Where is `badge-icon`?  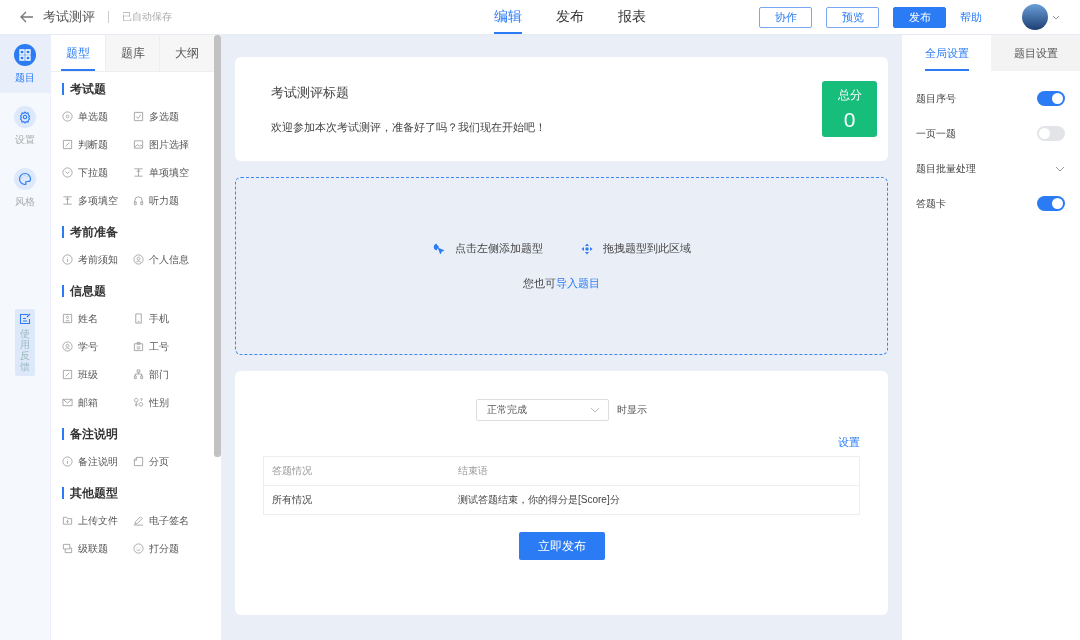 badge-icon is located at coordinates (138, 346).